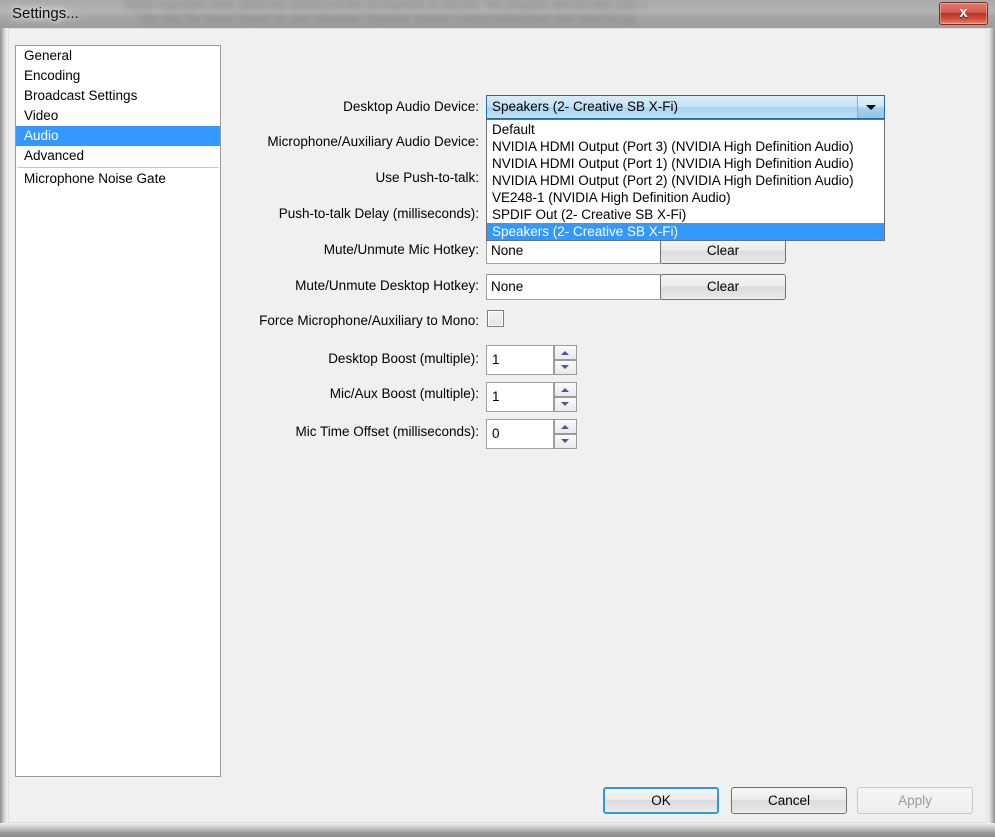 The image size is (995, 837). Describe the element at coordinates (573, 287) in the screenshot. I see `mute-desktop-hotkey-input: None` at that location.